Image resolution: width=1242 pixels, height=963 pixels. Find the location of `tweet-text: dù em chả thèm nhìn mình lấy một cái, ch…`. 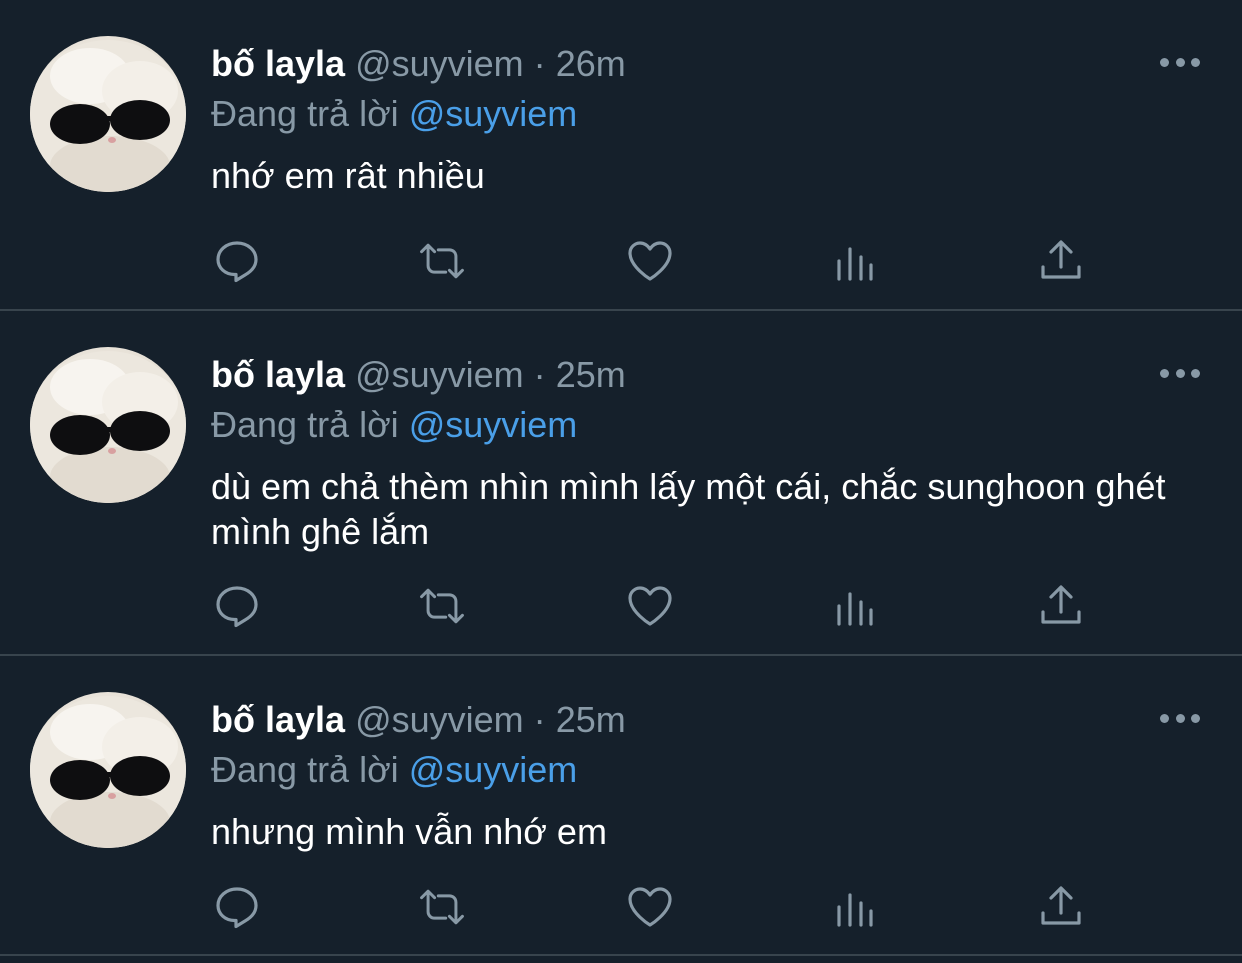

tweet-text: dù em chả thèm nhìn mình lấy một cái, ch… is located at coordinates (688, 509).